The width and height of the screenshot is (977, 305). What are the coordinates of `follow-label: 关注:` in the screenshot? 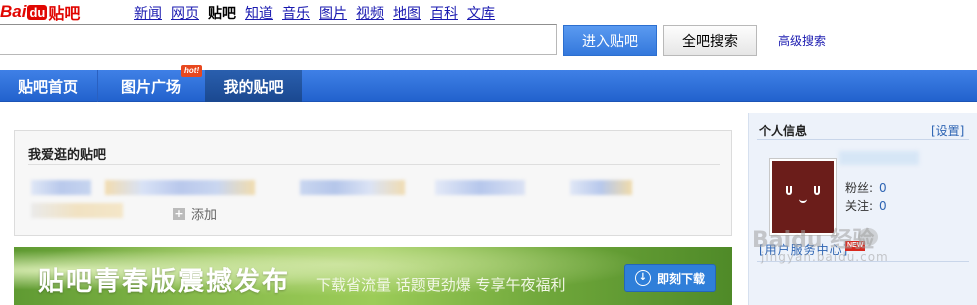 It's located at (859, 206).